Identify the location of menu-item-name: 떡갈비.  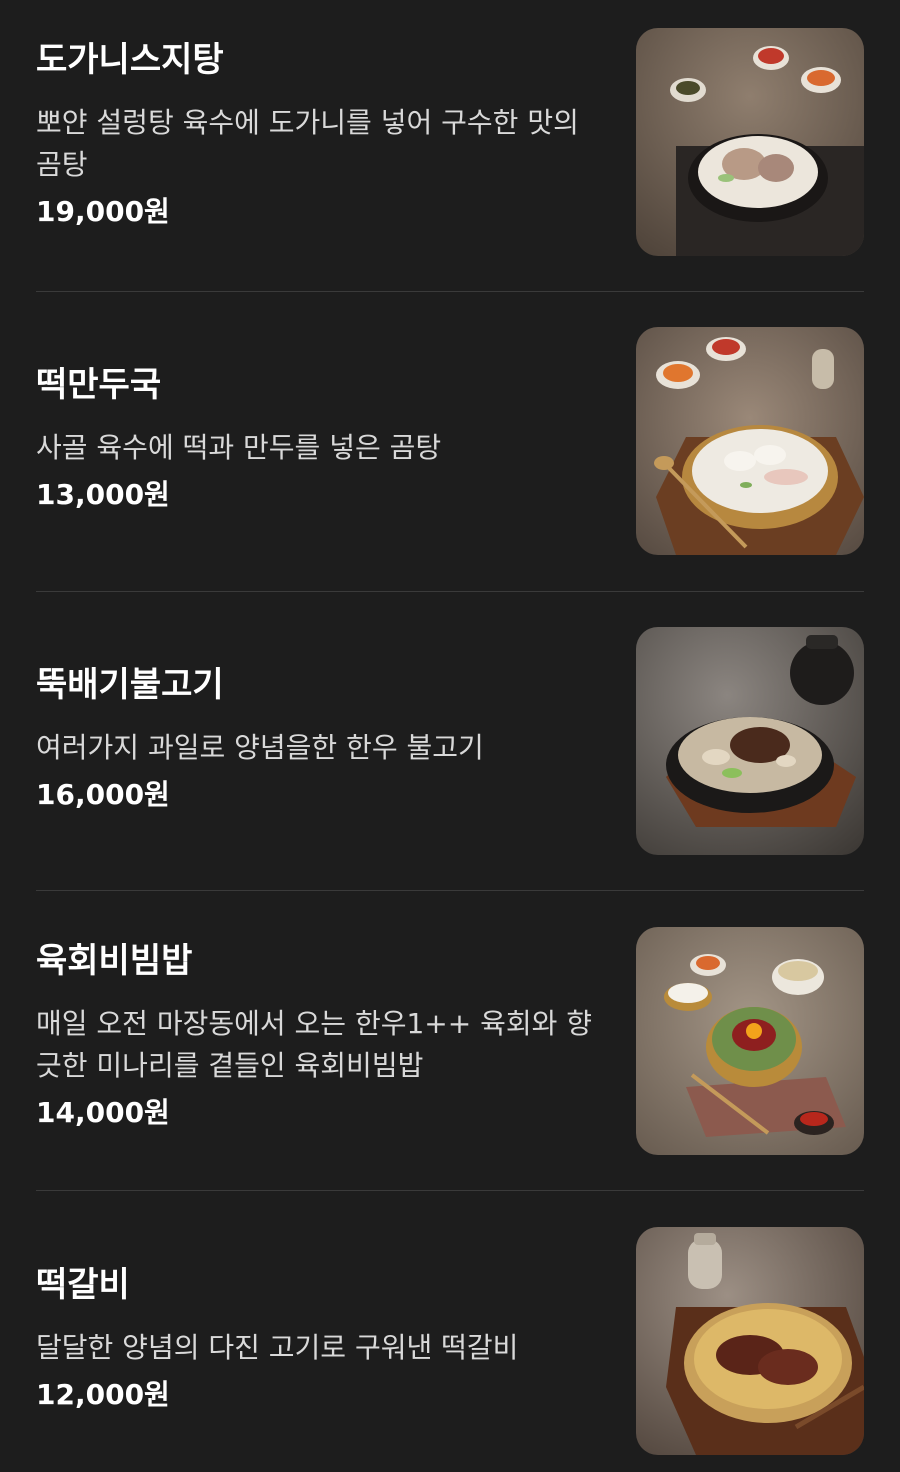
(83, 1285).